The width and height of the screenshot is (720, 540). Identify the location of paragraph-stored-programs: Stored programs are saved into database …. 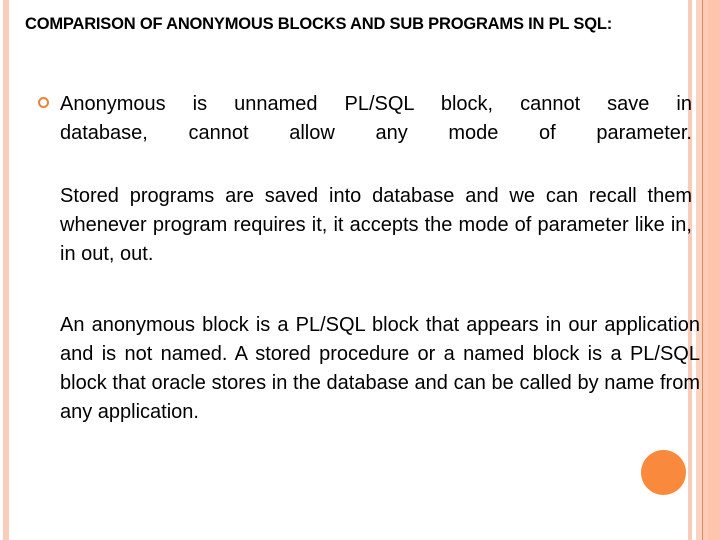
(376, 225).